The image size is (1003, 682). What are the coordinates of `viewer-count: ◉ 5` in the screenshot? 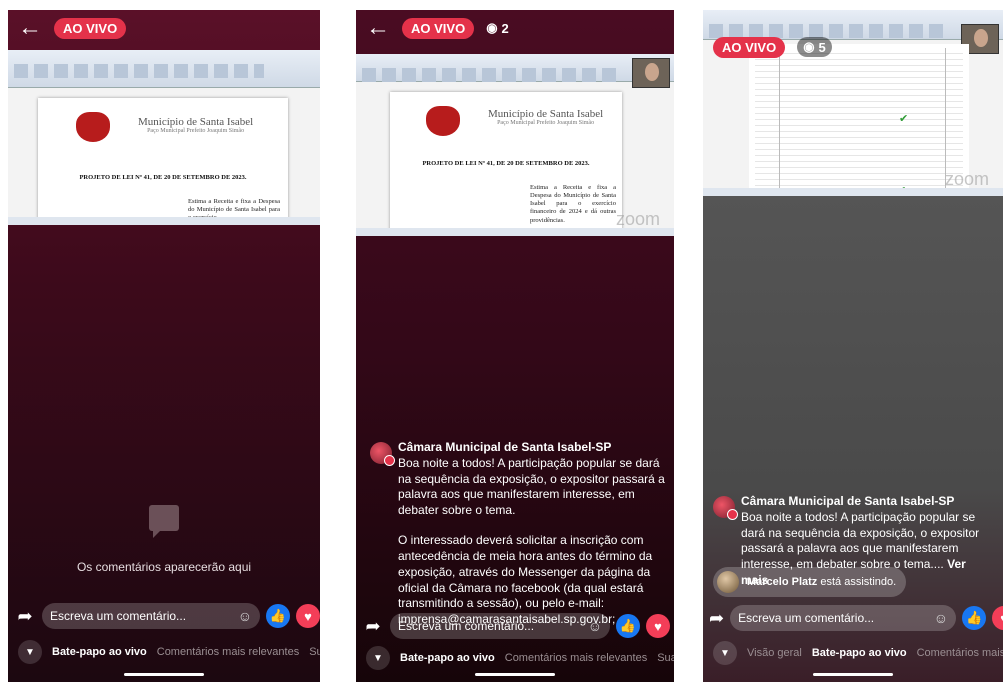 It's located at (814, 47).